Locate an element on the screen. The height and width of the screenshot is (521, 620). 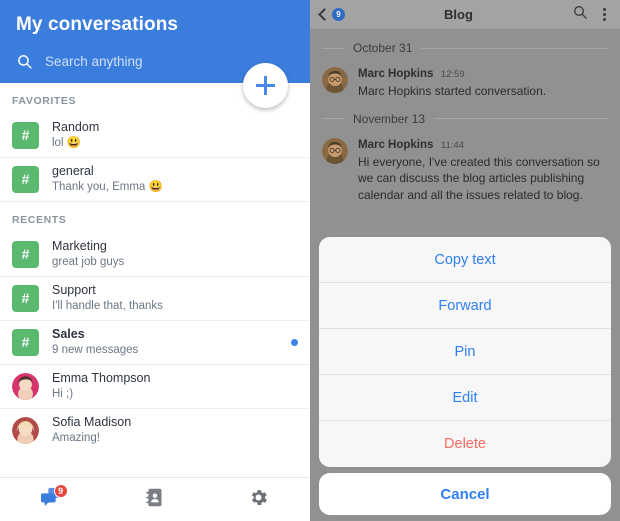
action-pin: Pin is located at coordinates (465, 352).